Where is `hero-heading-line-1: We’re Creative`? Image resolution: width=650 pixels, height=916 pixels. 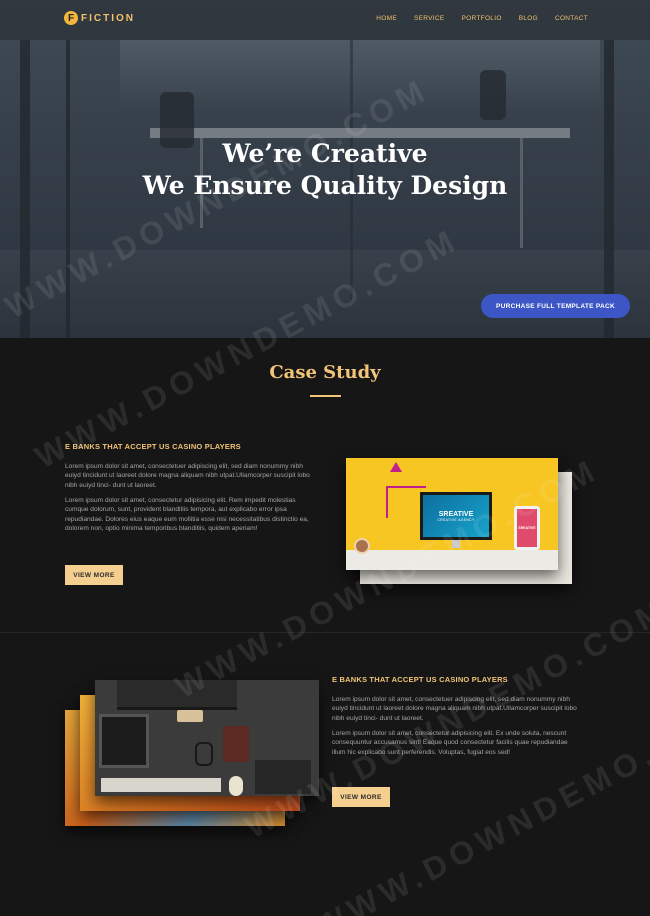 hero-heading-line-1: We’re Creative is located at coordinates (325, 153).